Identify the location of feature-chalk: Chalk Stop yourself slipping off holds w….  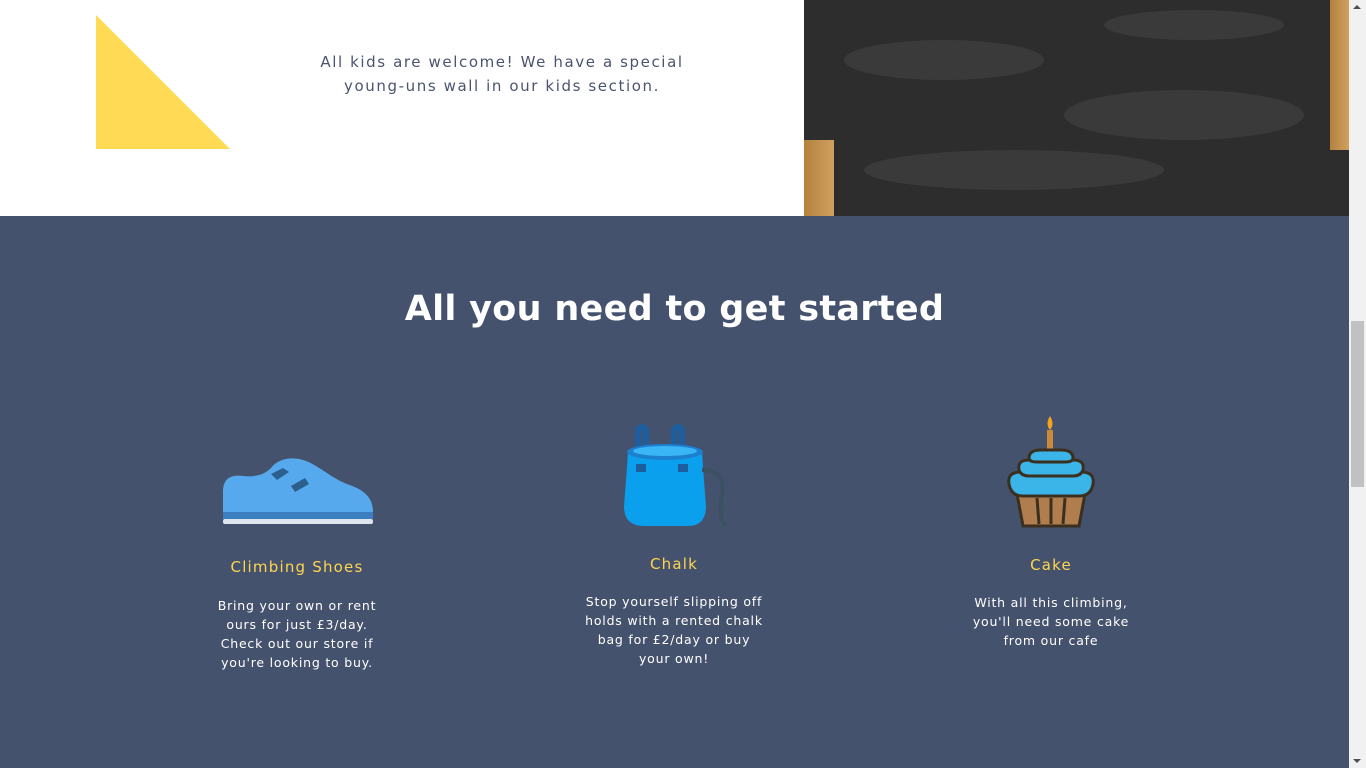
(674, 546).